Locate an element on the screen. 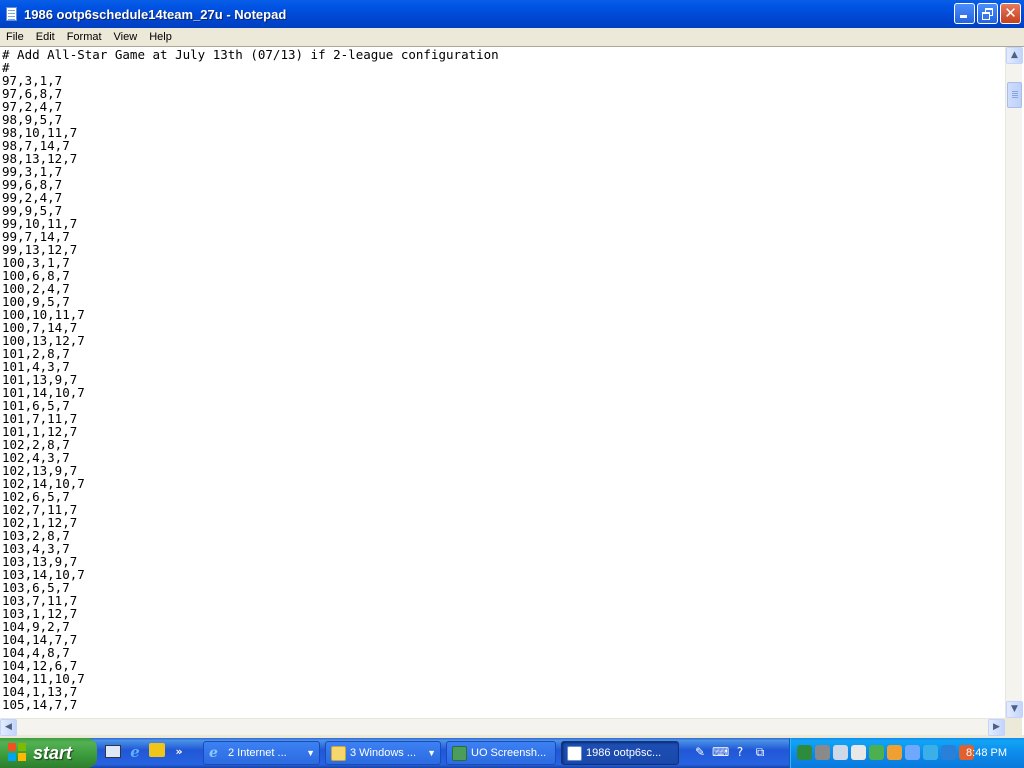  arrow-left-icon: ◀ is located at coordinates (8, 727).